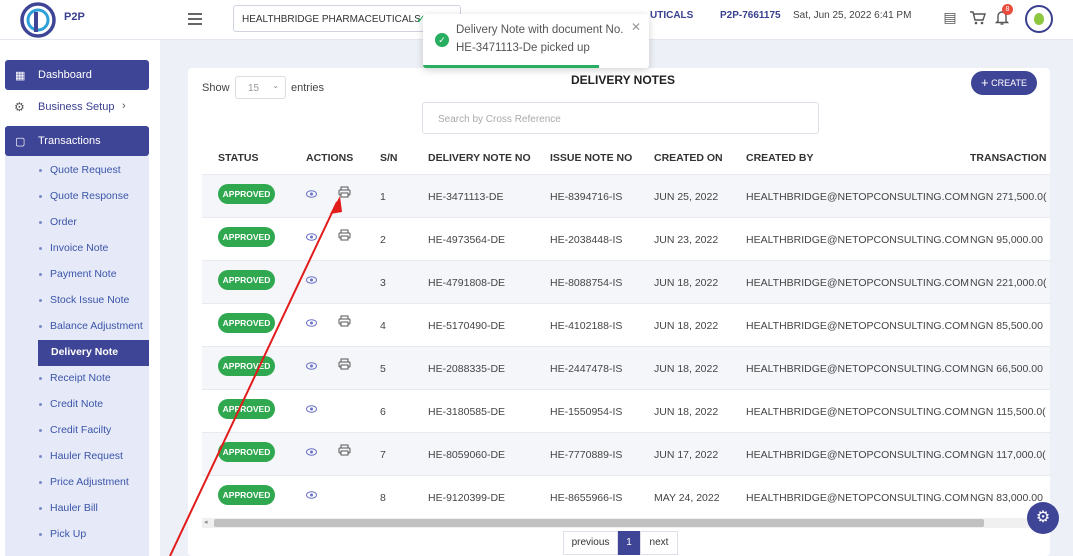 This screenshot has height=556, width=1073. I want to click on p2p-logo, so click(40, 20).